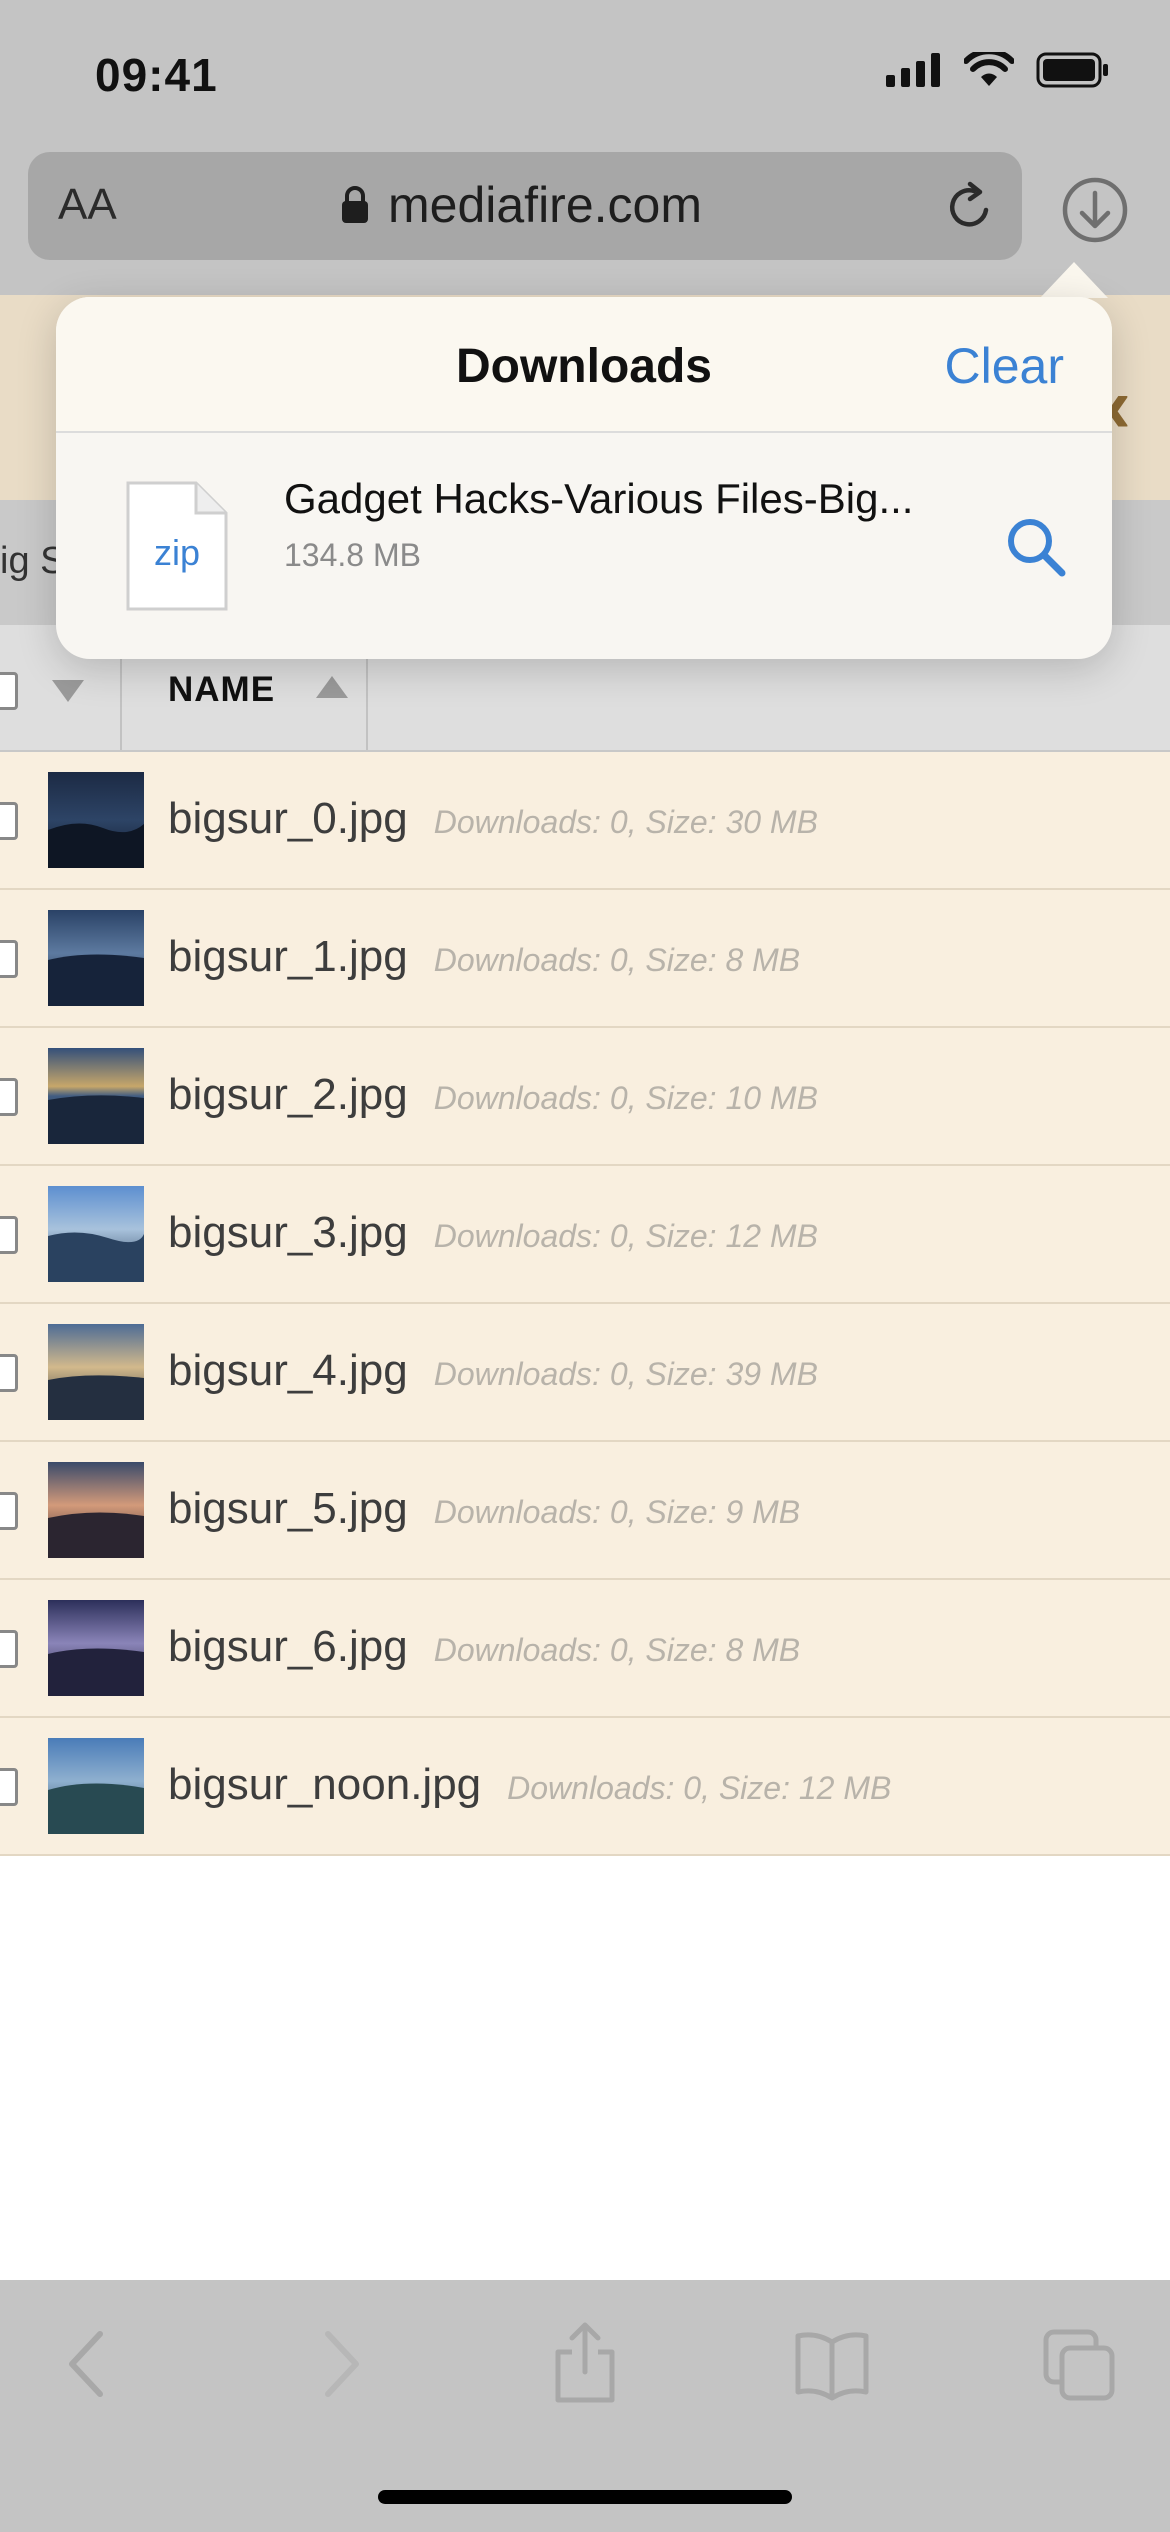 This screenshot has height=2532, width=1170. I want to click on back-icon, so click(88, 2364).